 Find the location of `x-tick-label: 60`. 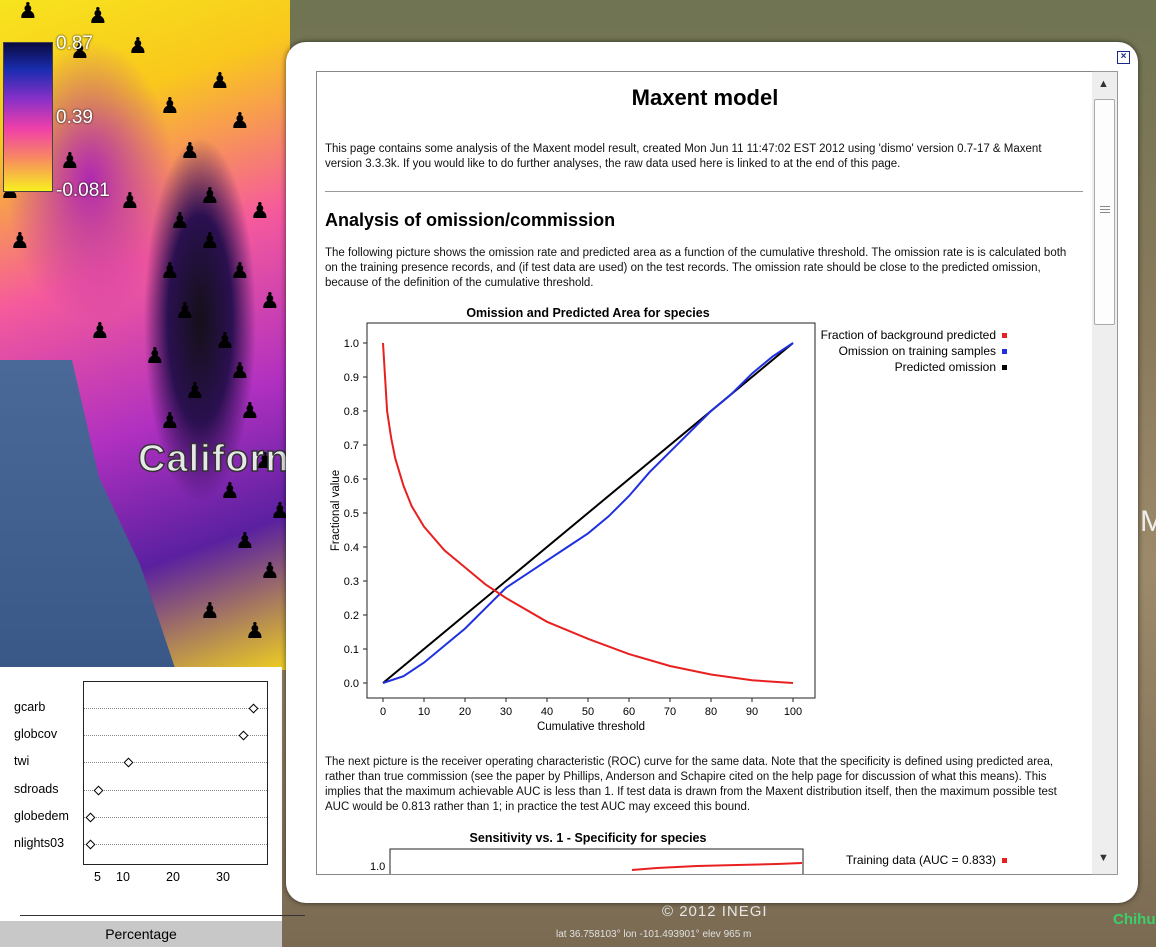

x-tick-label: 60 is located at coordinates (629, 712).